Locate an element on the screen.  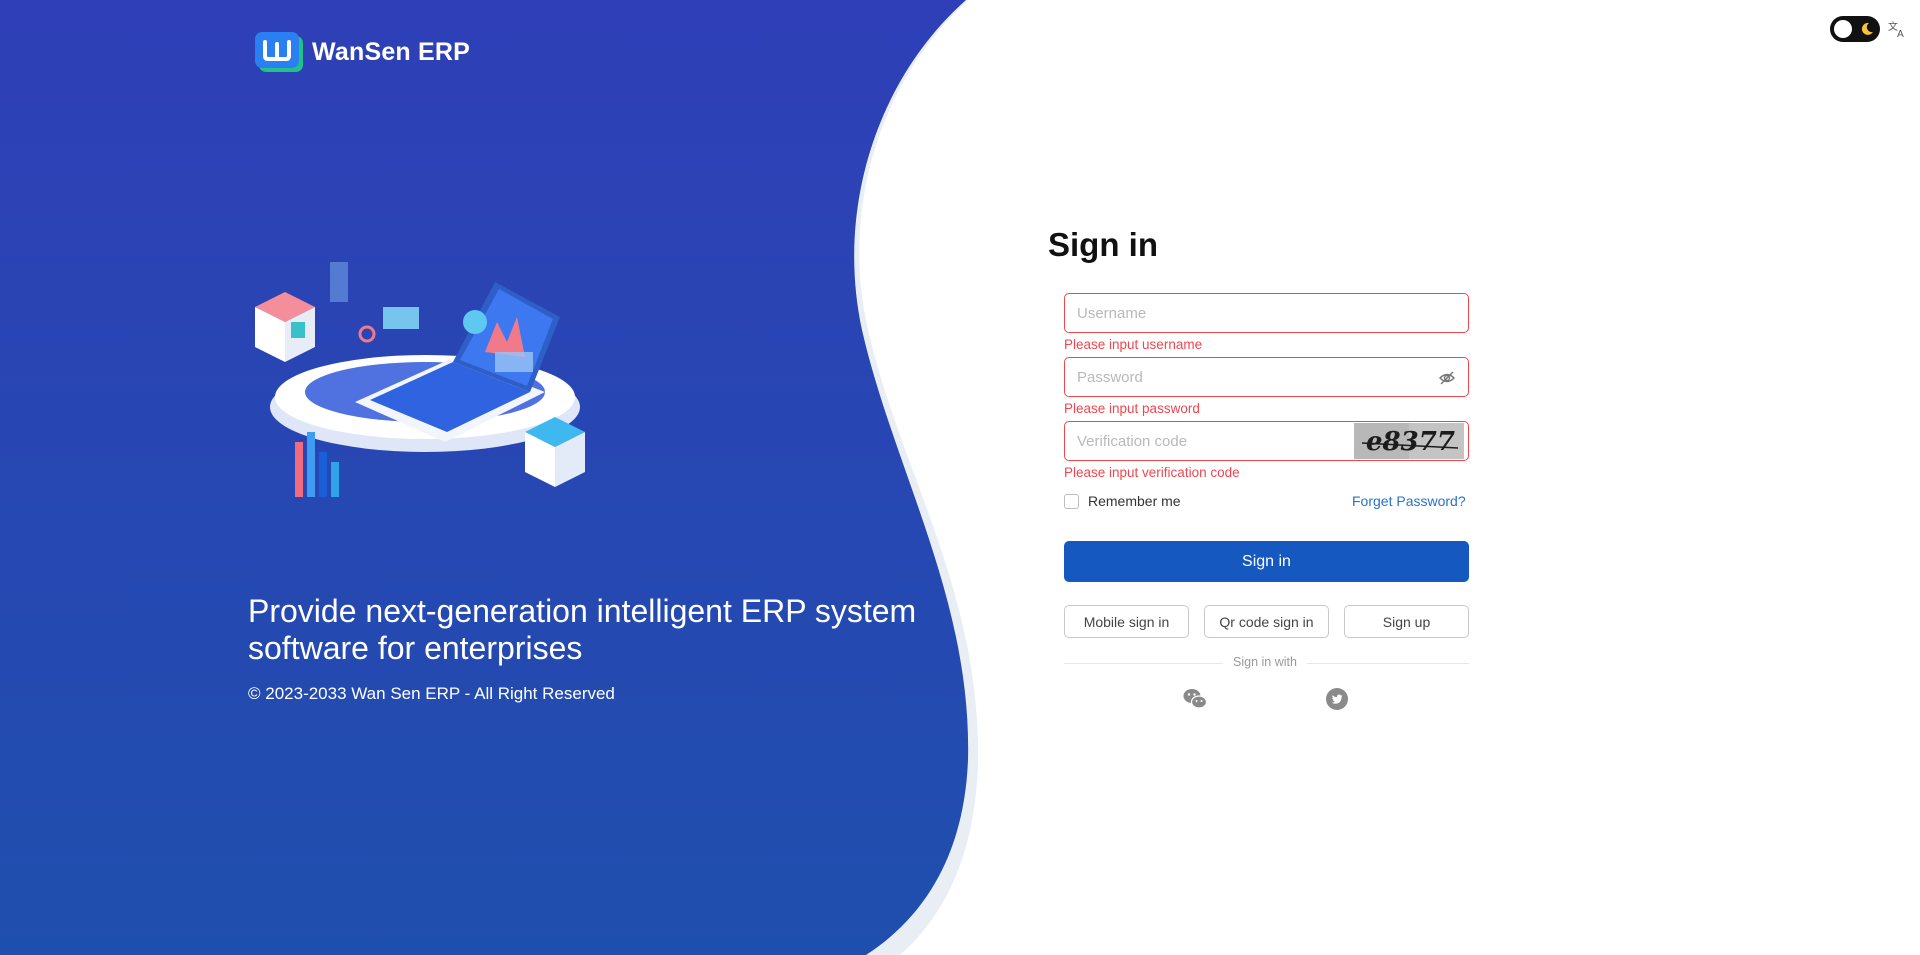
username-error: Please input username is located at coordinates (1133, 344).